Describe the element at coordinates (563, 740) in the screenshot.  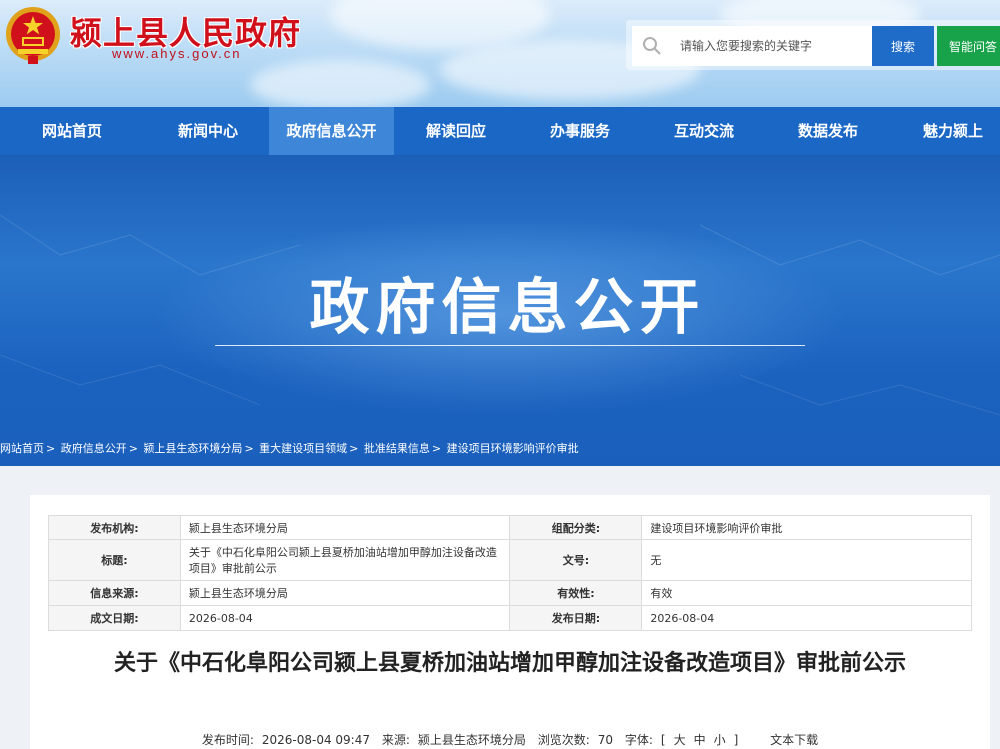
I see `views-label: 浏览次数:` at that location.